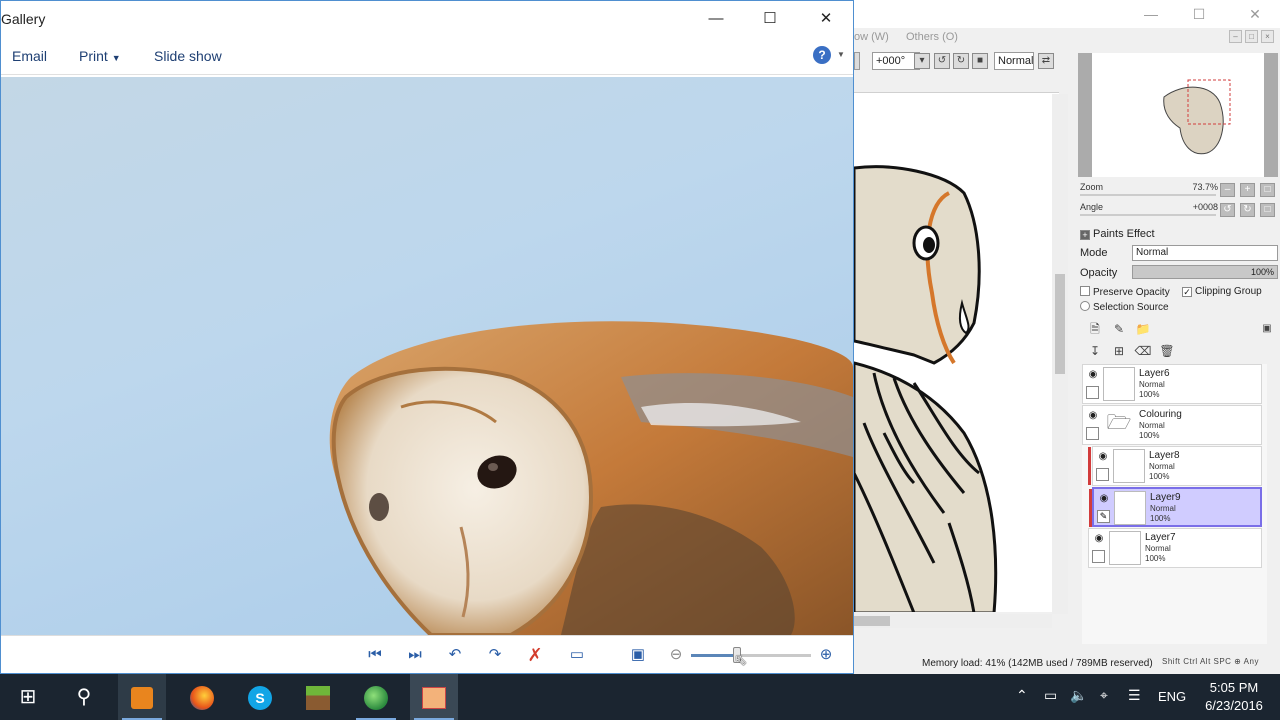 This screenshot has width=1280, height=720. I want to click on windows-logo-icon: ⊞, so click(28, 697).